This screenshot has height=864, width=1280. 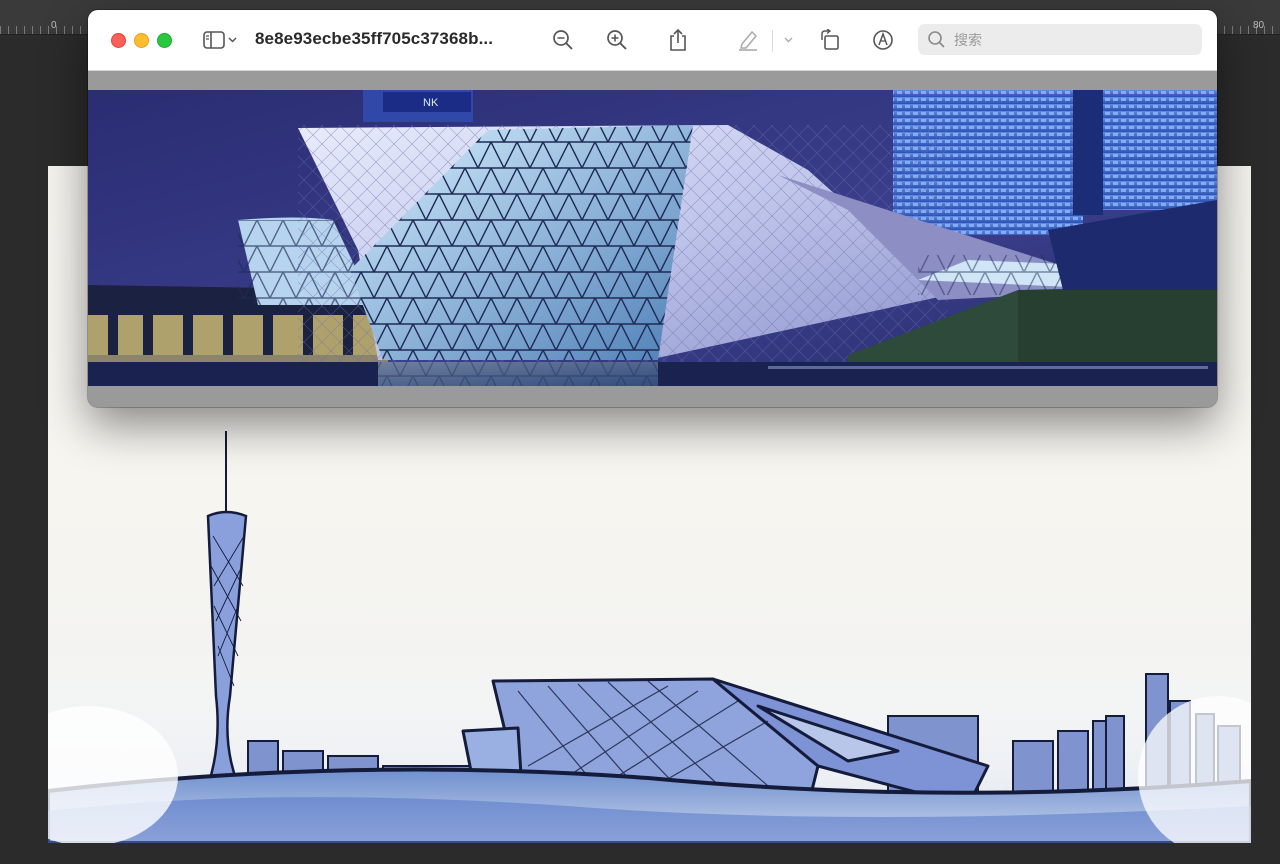 I want to click on search-field, so click(x=1060, y=39).